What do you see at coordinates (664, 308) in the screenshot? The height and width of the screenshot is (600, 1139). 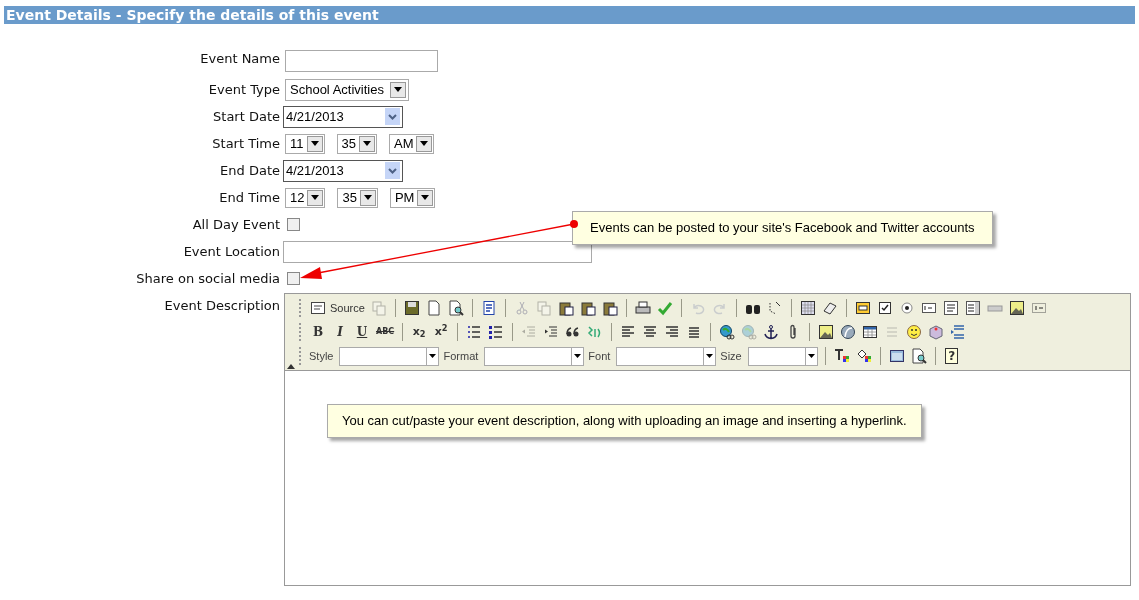 I see `check-mark-icon` at bounding box center [664, 308].